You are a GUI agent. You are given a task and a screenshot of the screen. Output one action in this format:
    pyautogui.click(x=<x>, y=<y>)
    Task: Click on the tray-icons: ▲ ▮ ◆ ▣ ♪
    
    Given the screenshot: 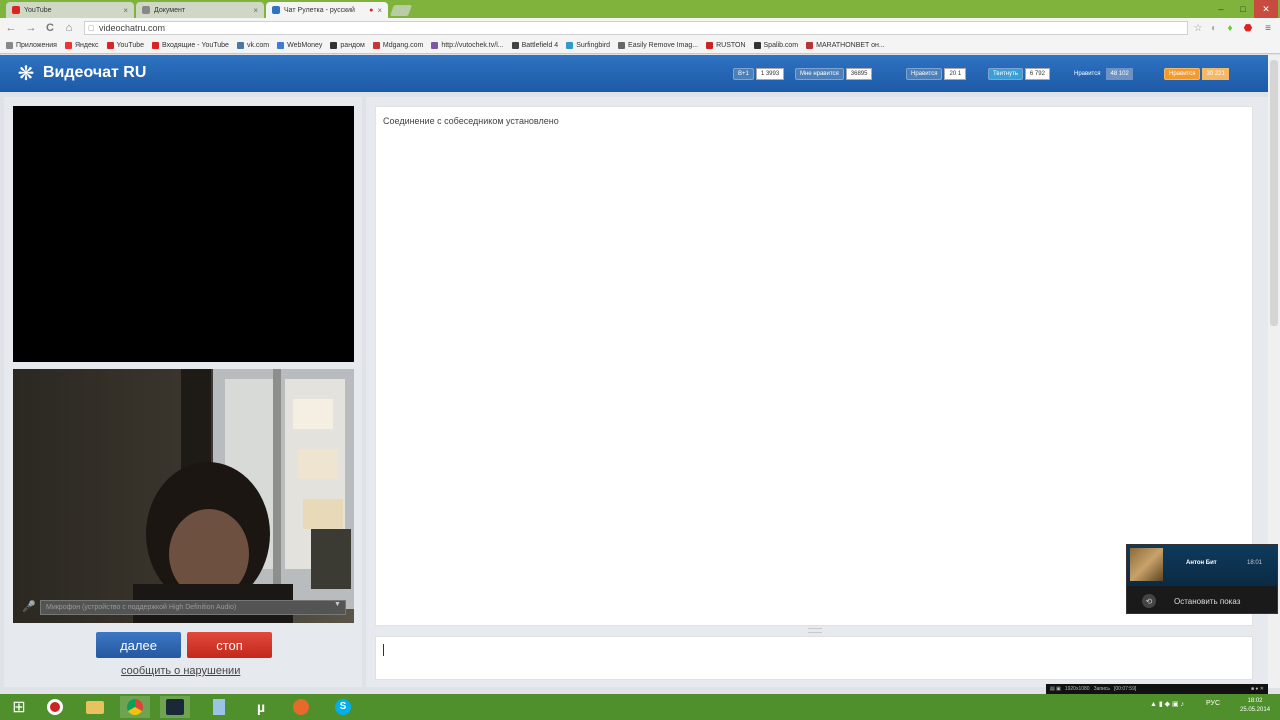 What is the action you would take?
    pyautogui.click(x=1167, y=704)
    